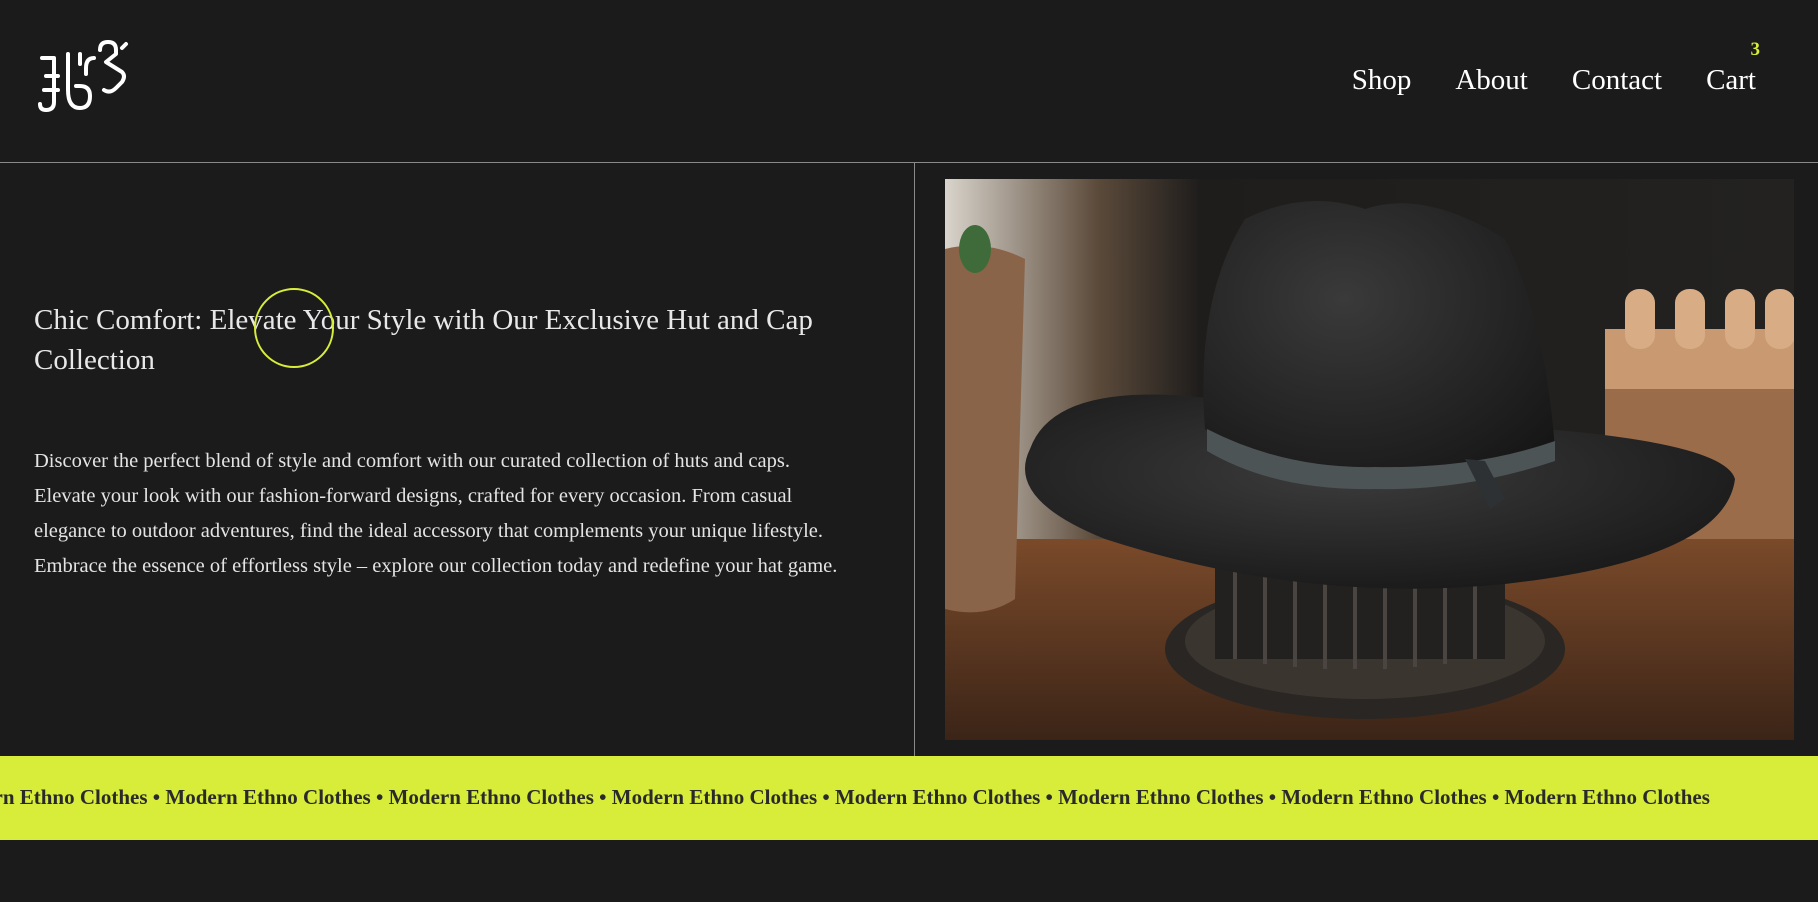  Describe the element at coordinates (1491, 80) in the screenshot. I see `nav-about-link: About` at that location.